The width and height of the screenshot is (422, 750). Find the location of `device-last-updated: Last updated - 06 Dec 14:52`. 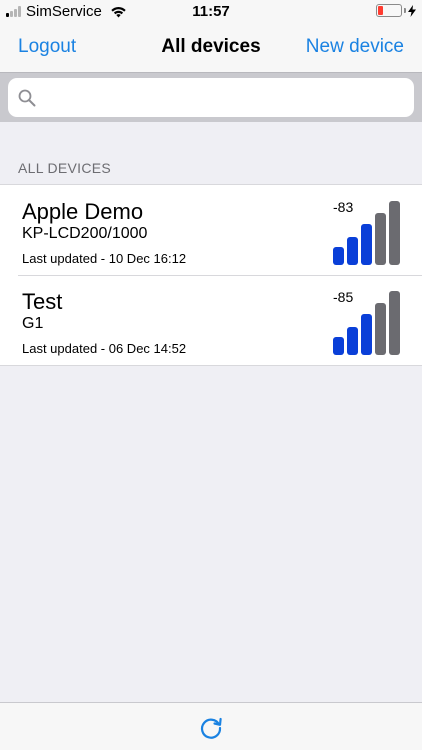

device-last-updated: Last updated - 06 Dec 14:52 is located at coordinates (104, 348).